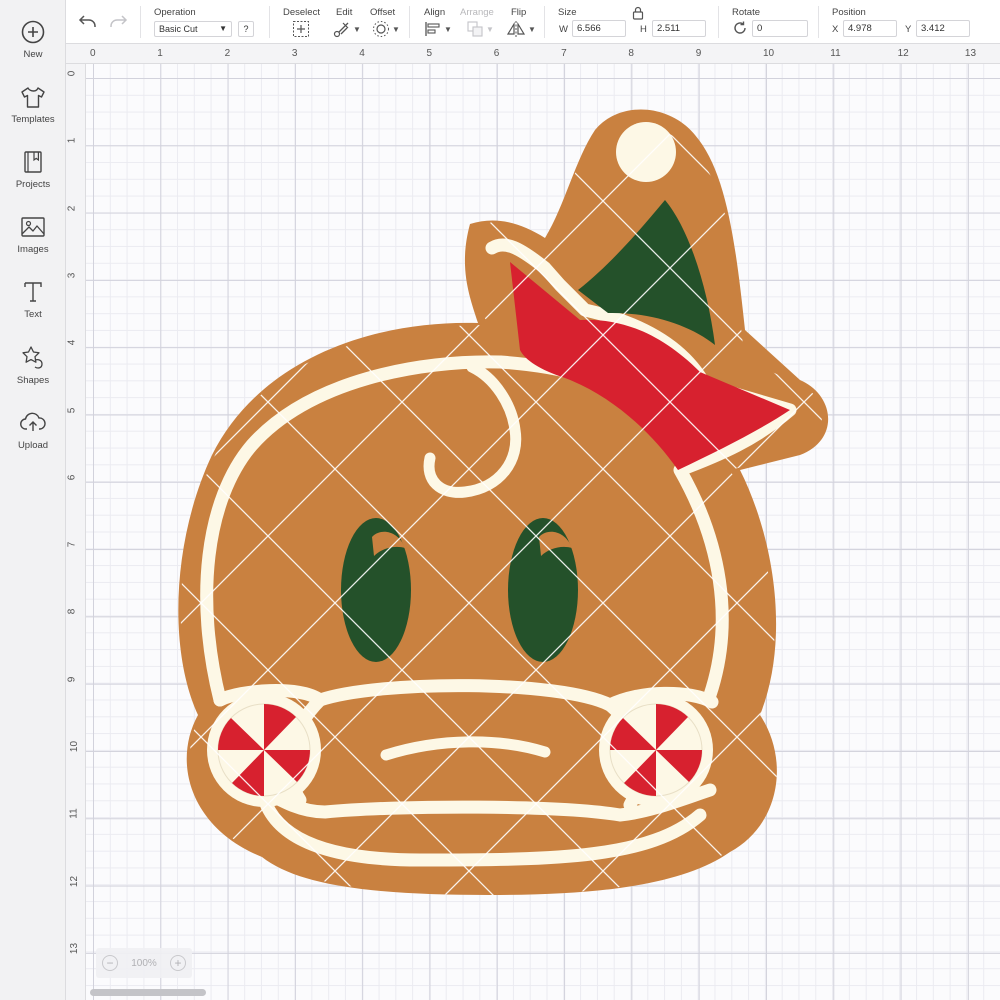 Image resolution: width=1000 pixels, height=1000 pixels. I want to click on ruler-tick-label: 9, so click(698, 53).